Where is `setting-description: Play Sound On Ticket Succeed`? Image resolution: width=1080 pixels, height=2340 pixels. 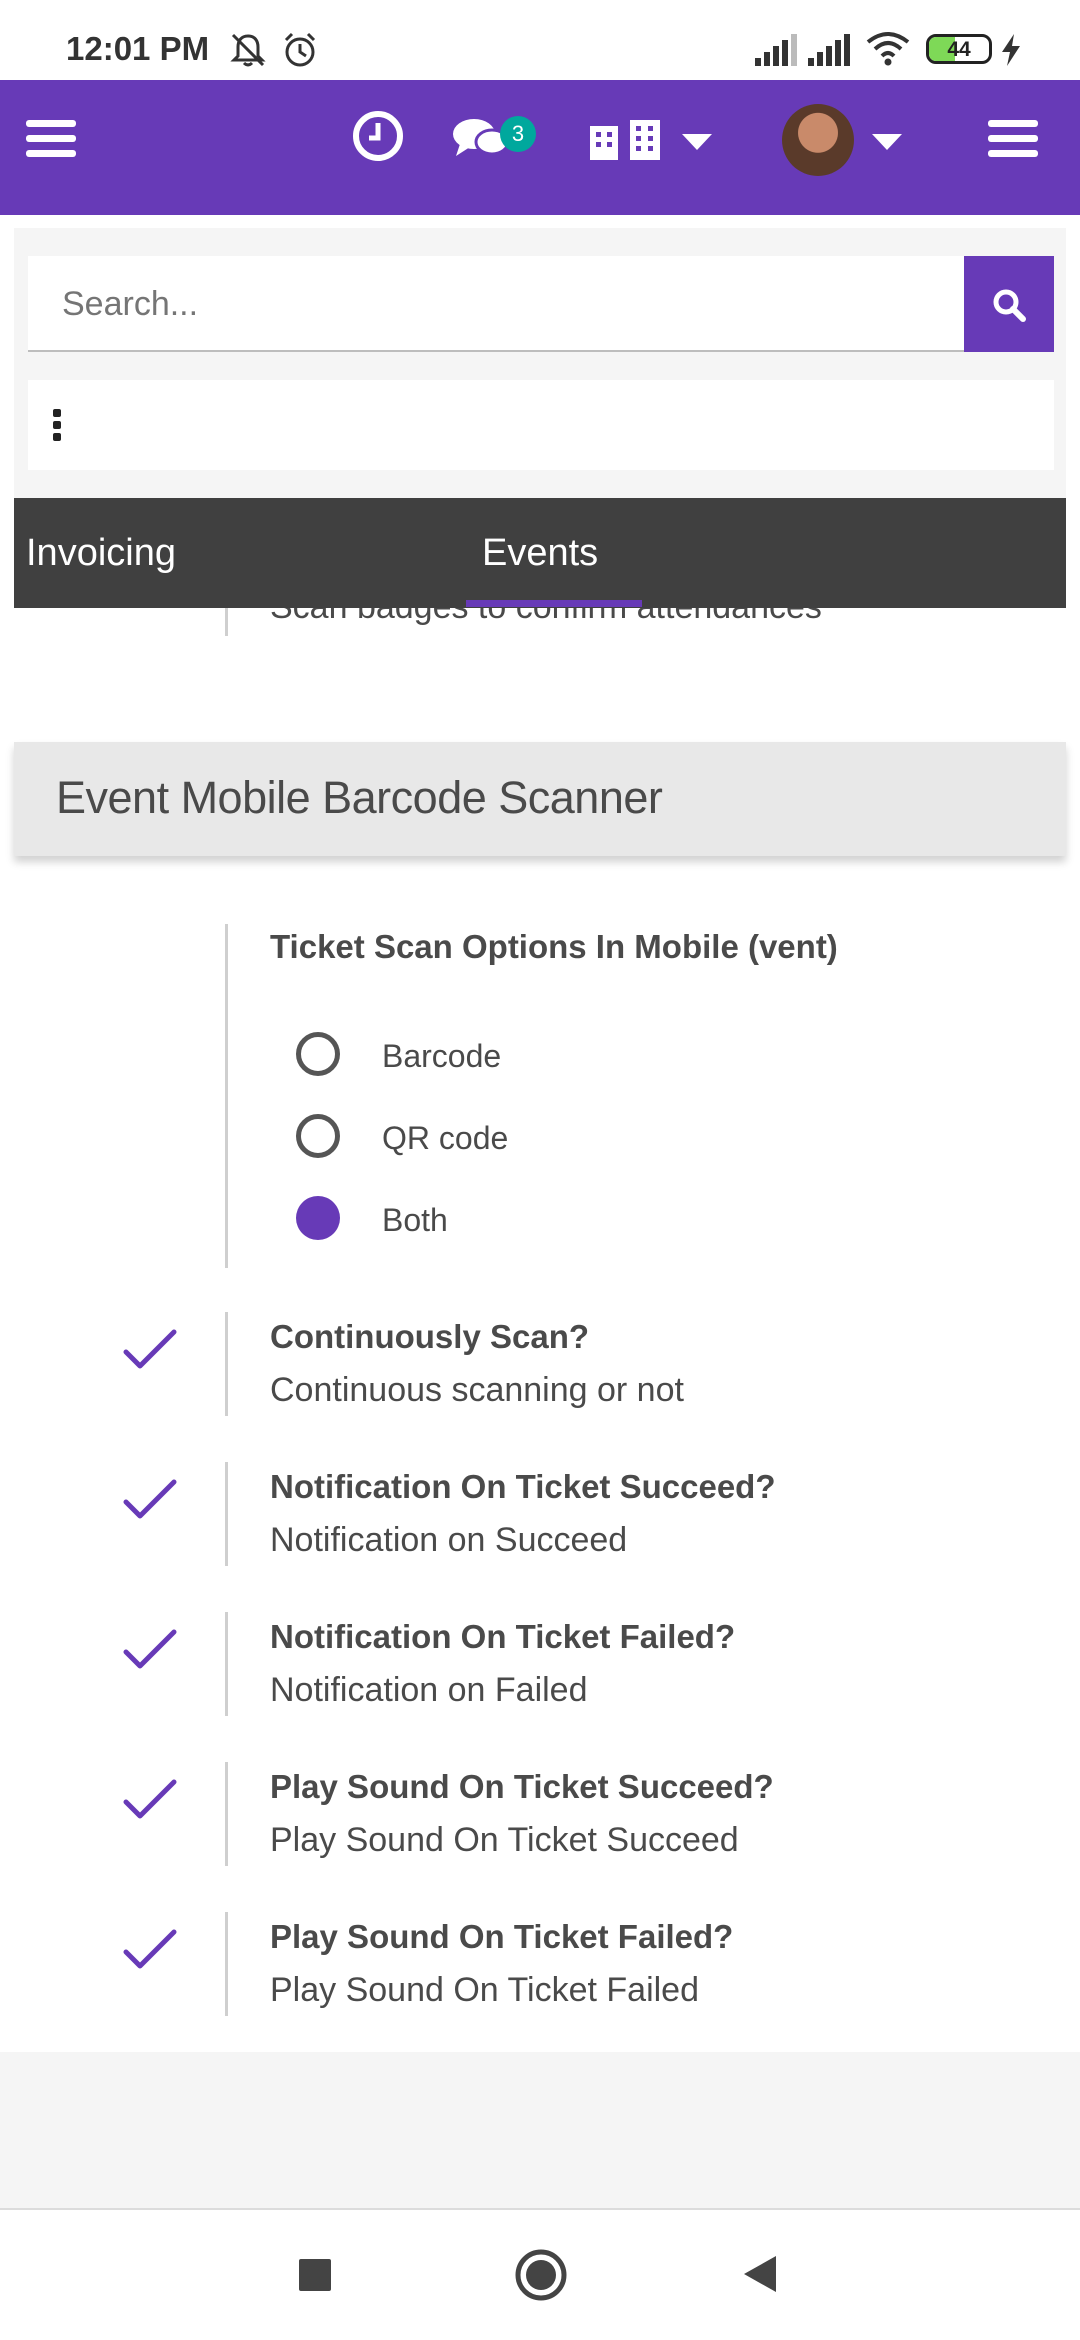
setting-description: Play Sound On Ticket Succeed is located at coordinates (504, 1840).